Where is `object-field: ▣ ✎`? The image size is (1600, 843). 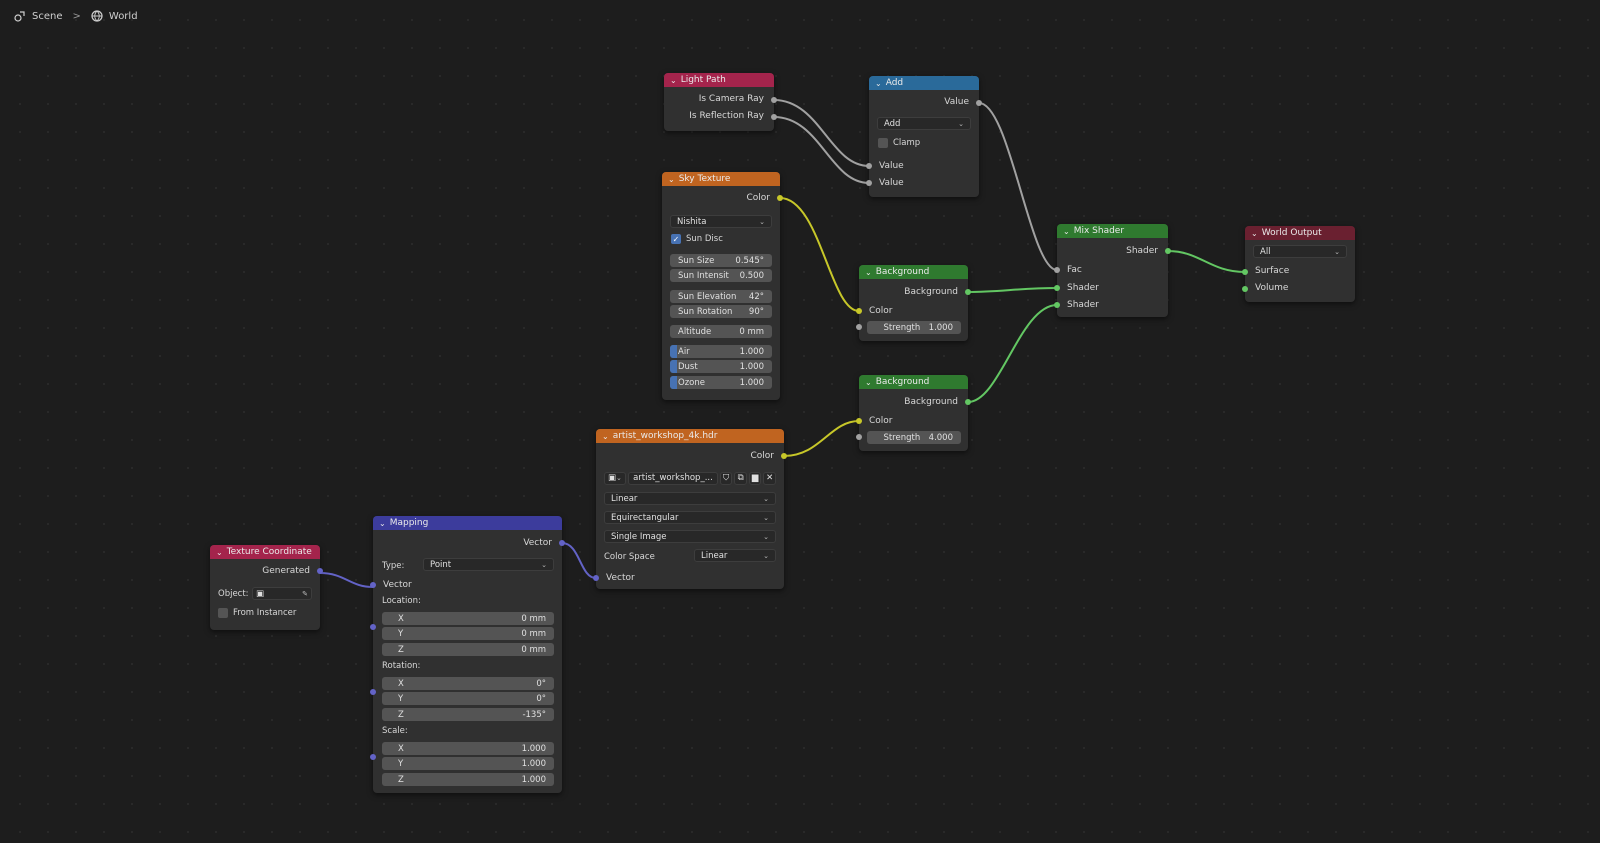 object-field: ▣ ✎ is located at coordinates (282, 593).